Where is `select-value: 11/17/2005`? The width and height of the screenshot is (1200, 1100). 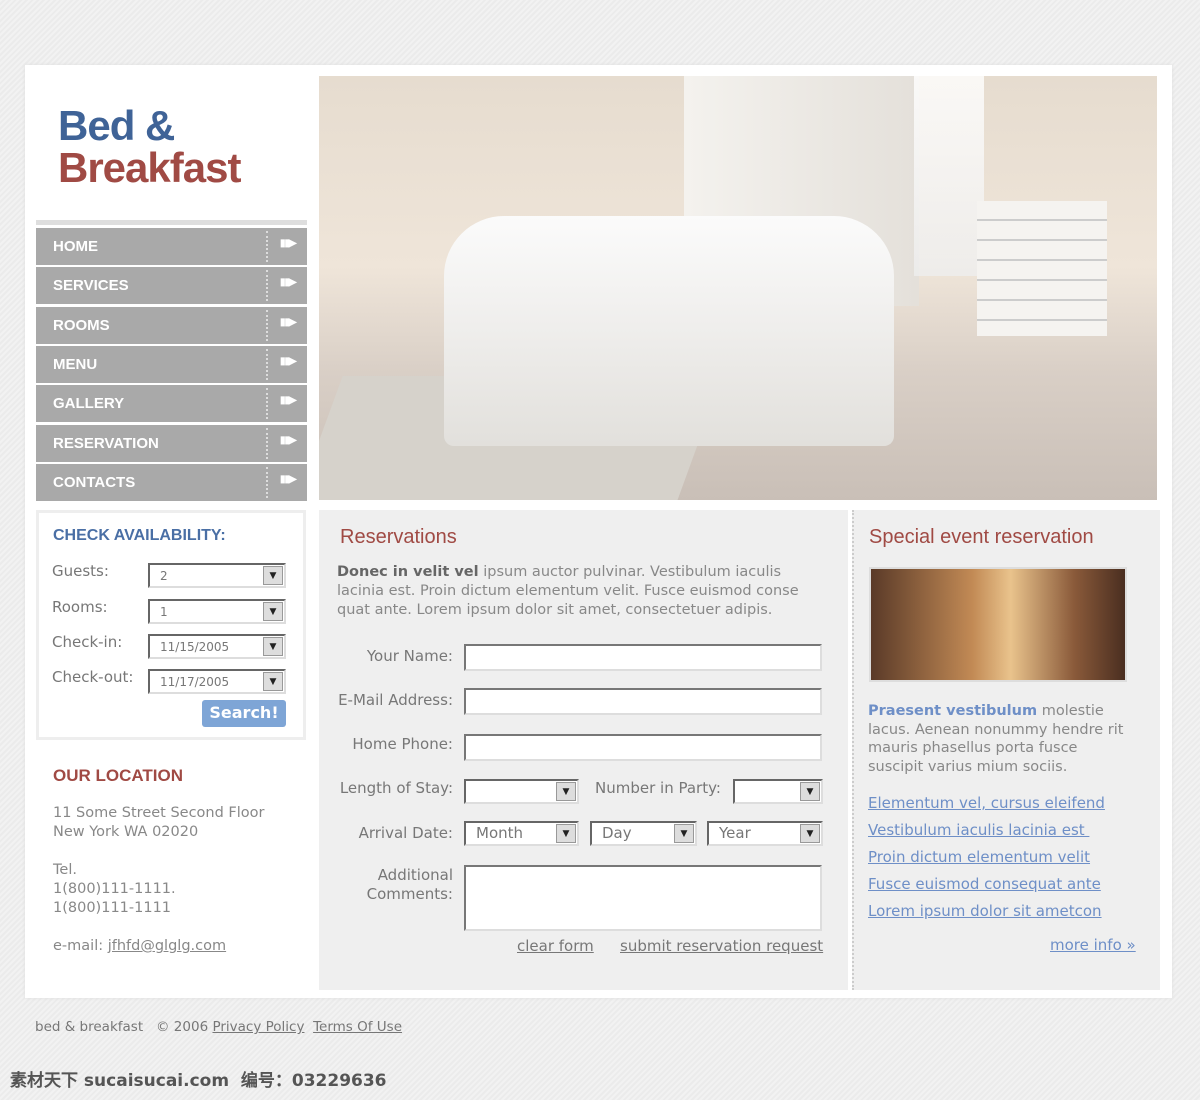
select-value: 11/17/2005 is located at coordinates (195, 682).